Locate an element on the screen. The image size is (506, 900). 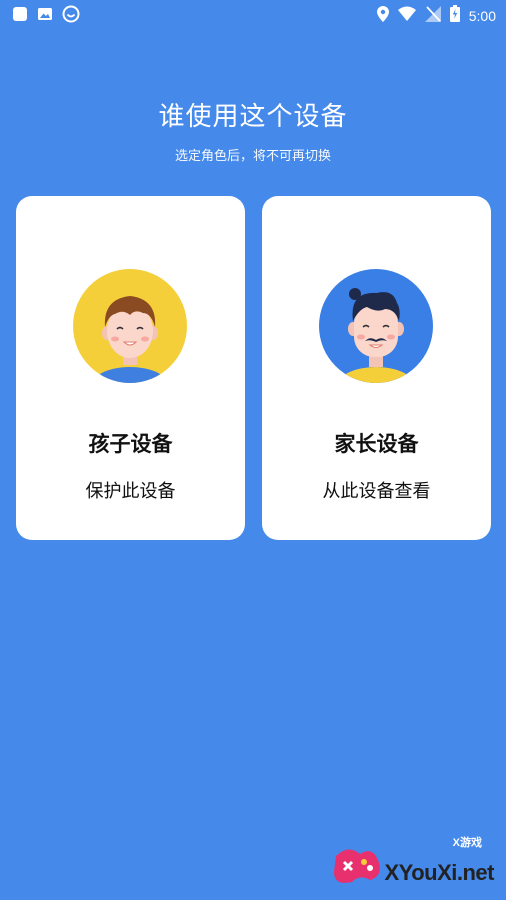
child-card-title: 孩子设备 is located at coordinates (130, 444).